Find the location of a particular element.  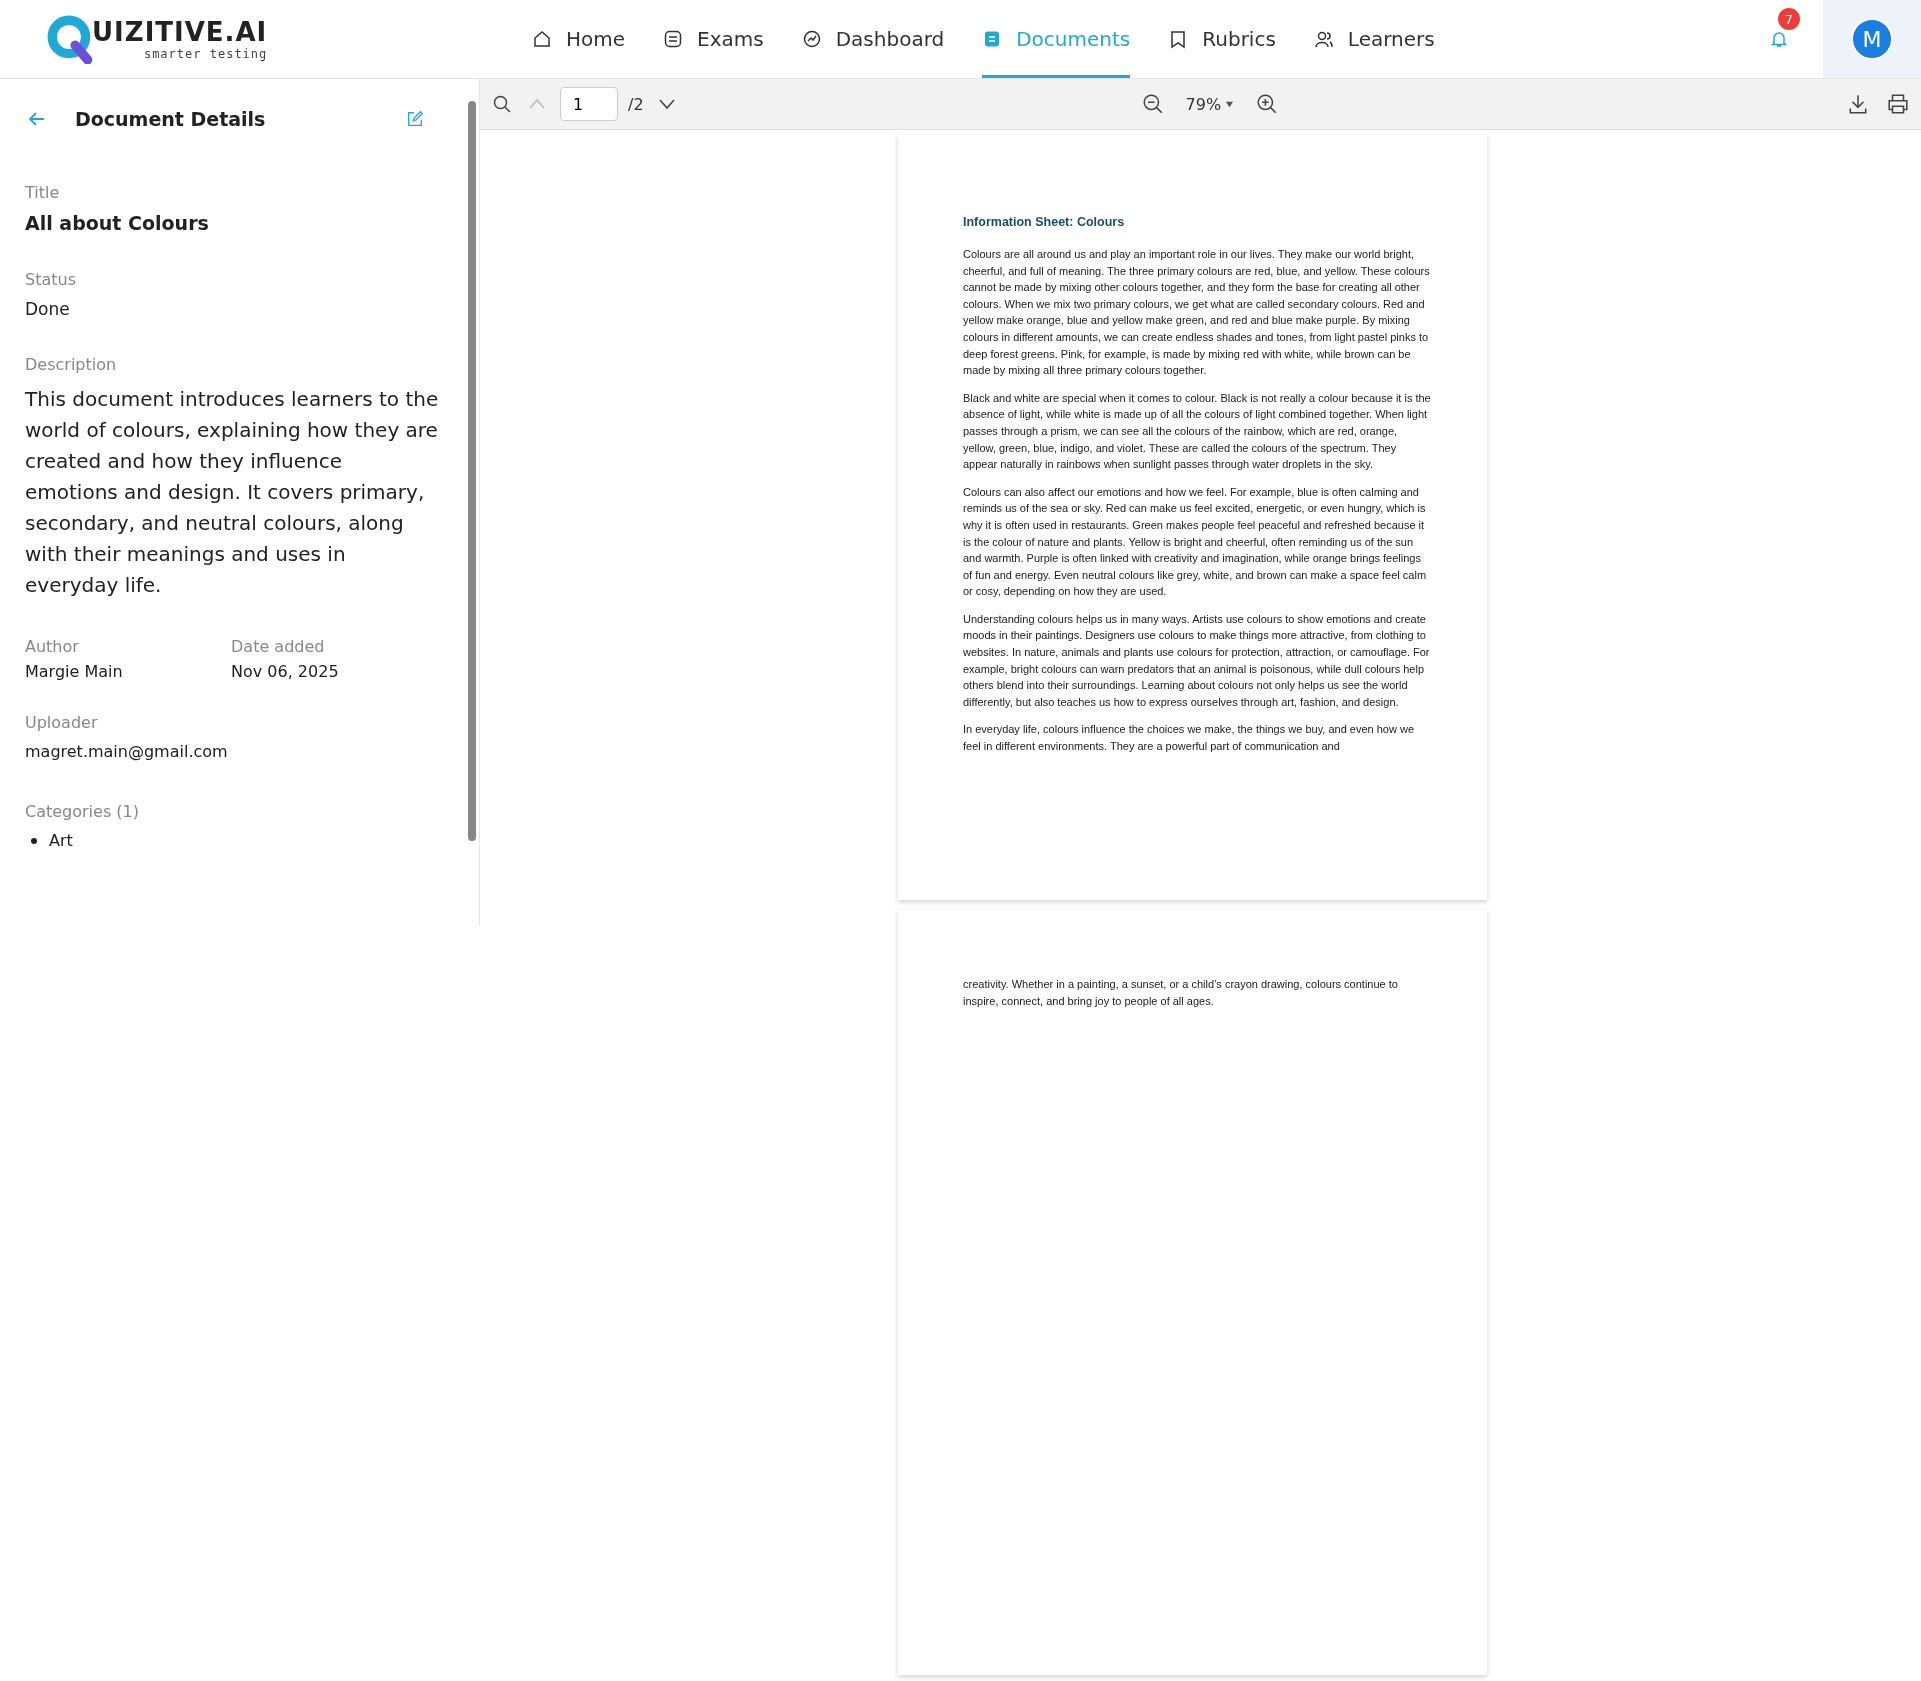

home-icon is located at coordinates (542, 39).